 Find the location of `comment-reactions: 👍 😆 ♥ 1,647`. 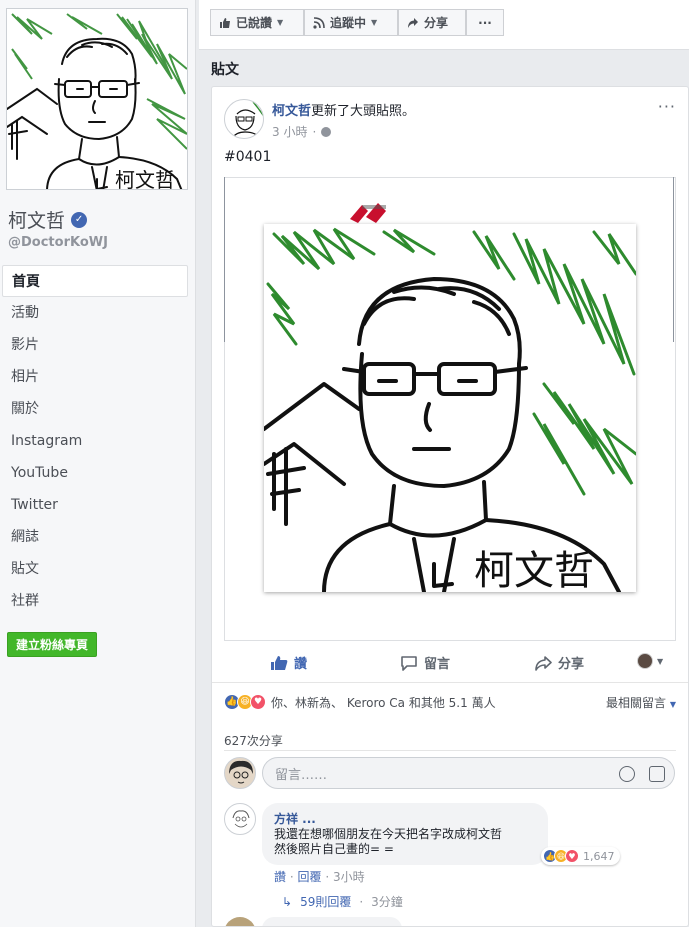

comment-reactions: 👍 😆 ♥ 1,647 is located at coordinates (580, 856).